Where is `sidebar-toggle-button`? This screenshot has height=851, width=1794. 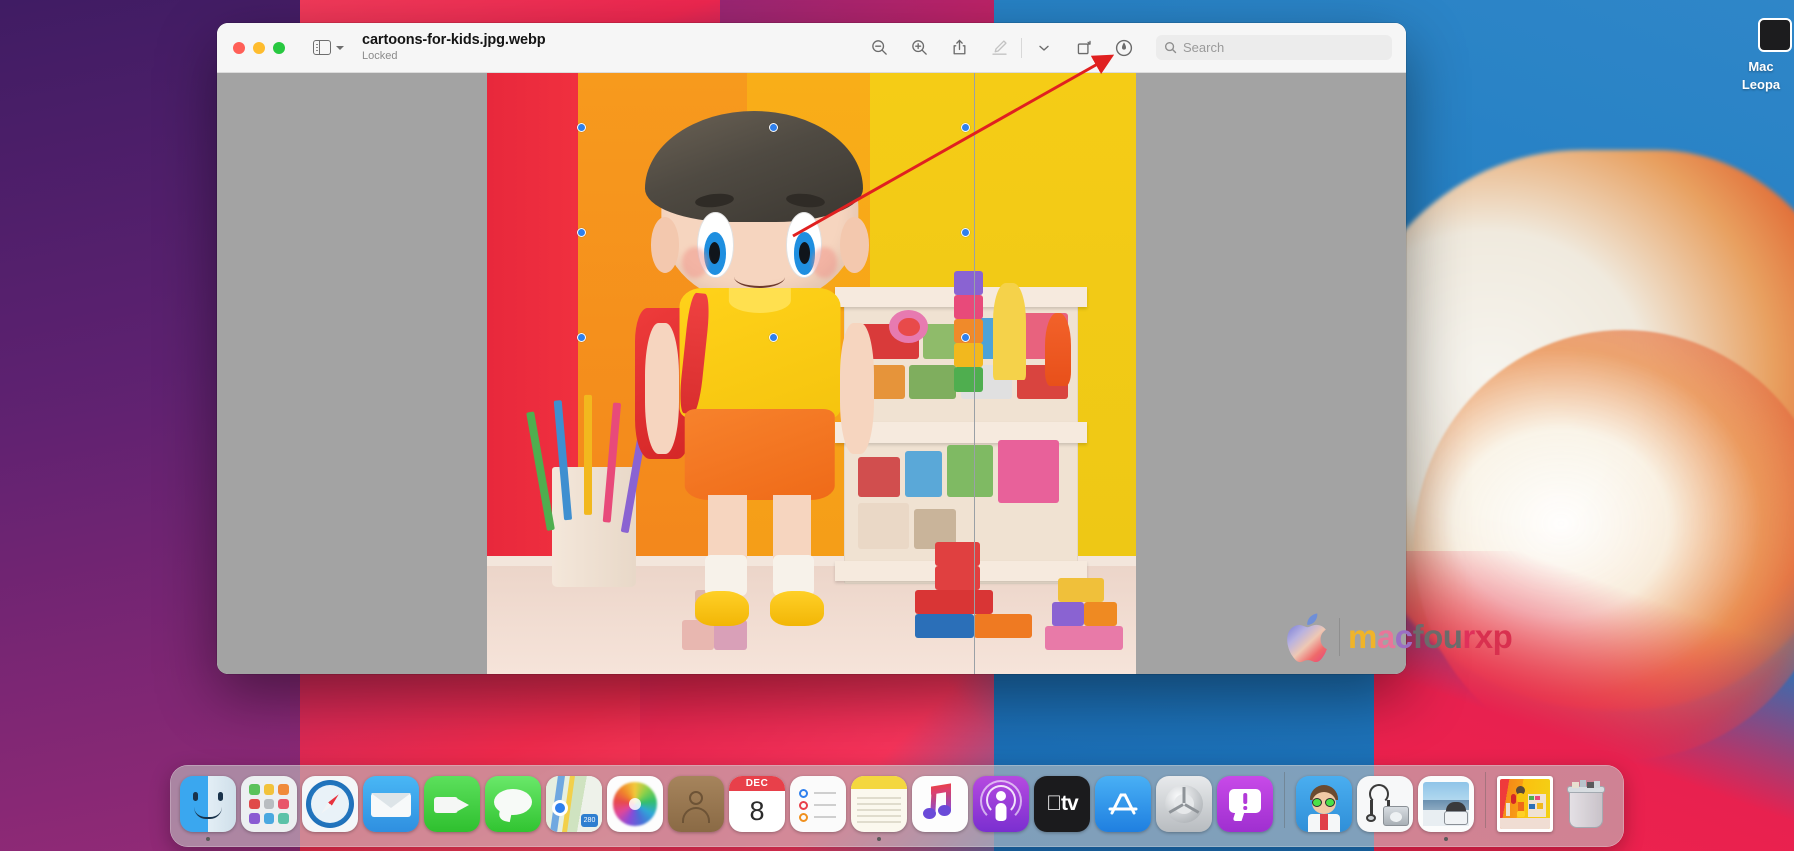 sidebar-toggle-button is located at coordinates (328, 47).